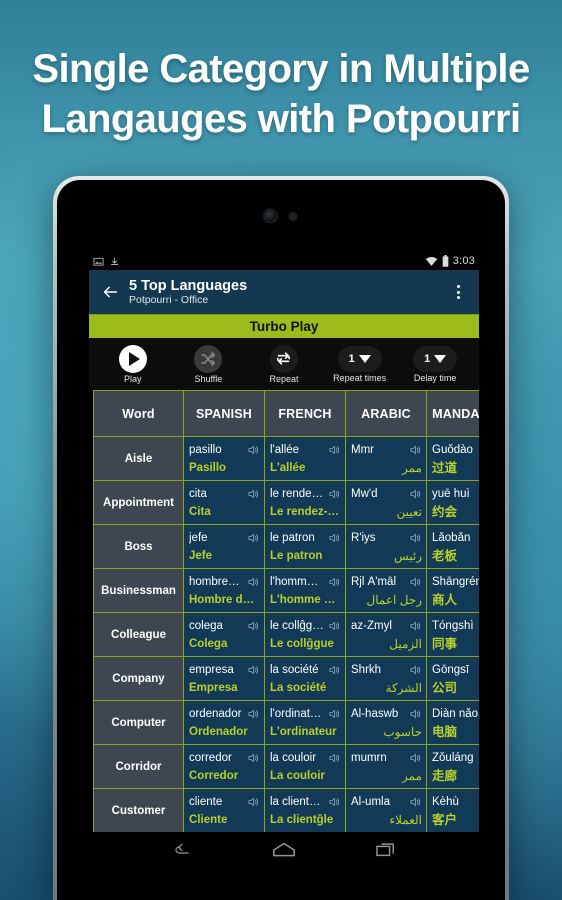 The width and height of the screenshot is (562, 900). What do you see at coordinates (305, 458) in the screenshot?
I see `french-cell: l'allée L'allée` at bounding box center [305, 458].